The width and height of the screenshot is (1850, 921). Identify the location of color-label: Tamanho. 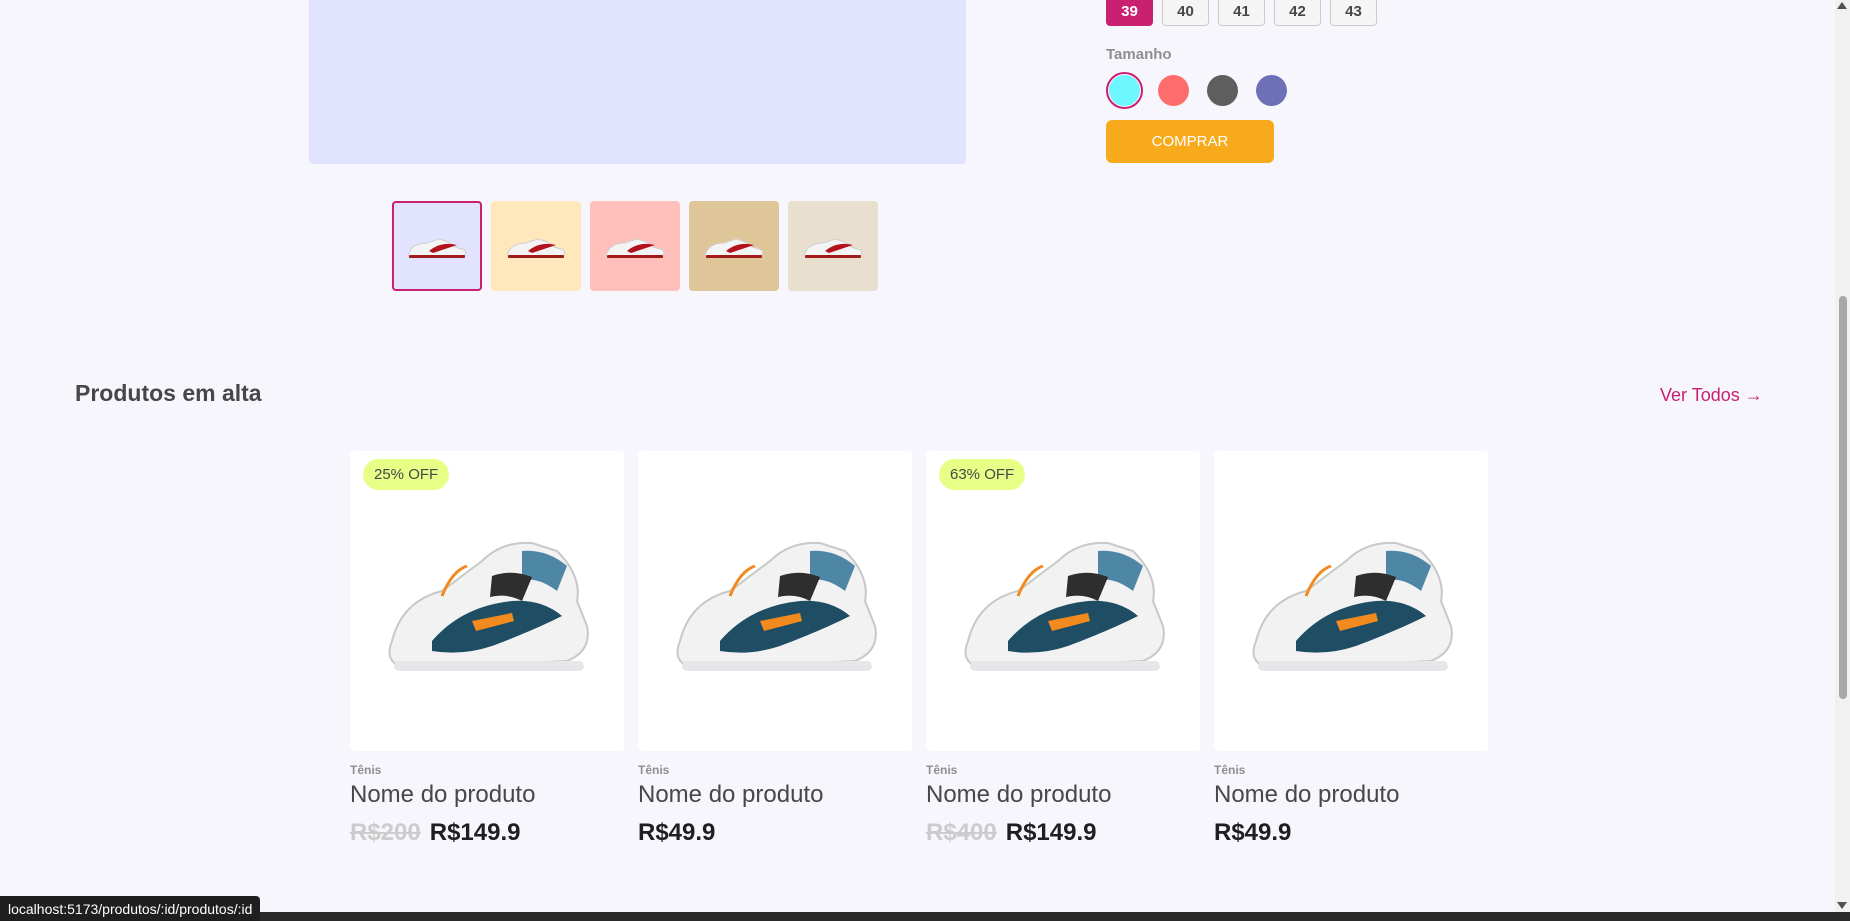
(1139, 54).